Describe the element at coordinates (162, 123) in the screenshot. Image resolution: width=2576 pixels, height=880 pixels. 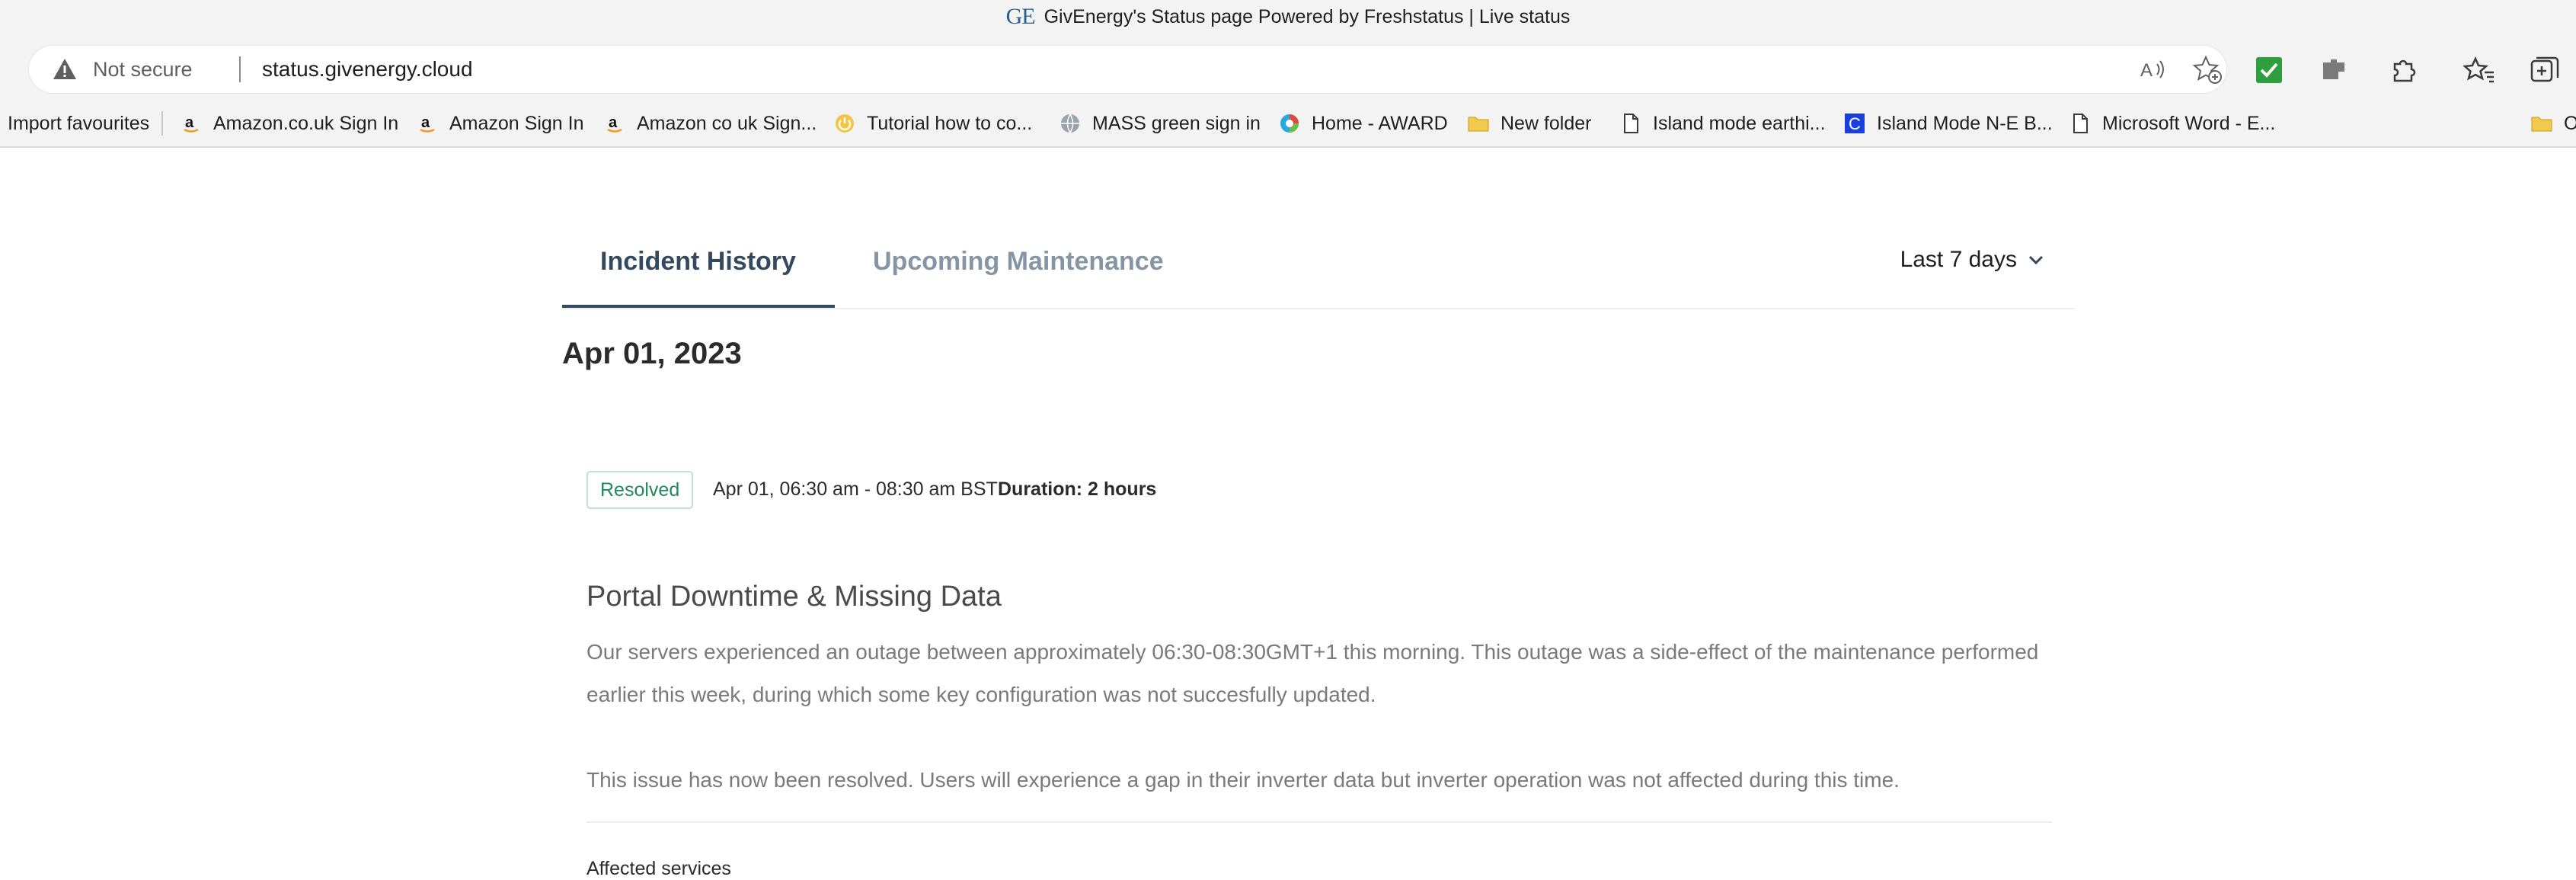
I see `bookmarks-divider` at that location.